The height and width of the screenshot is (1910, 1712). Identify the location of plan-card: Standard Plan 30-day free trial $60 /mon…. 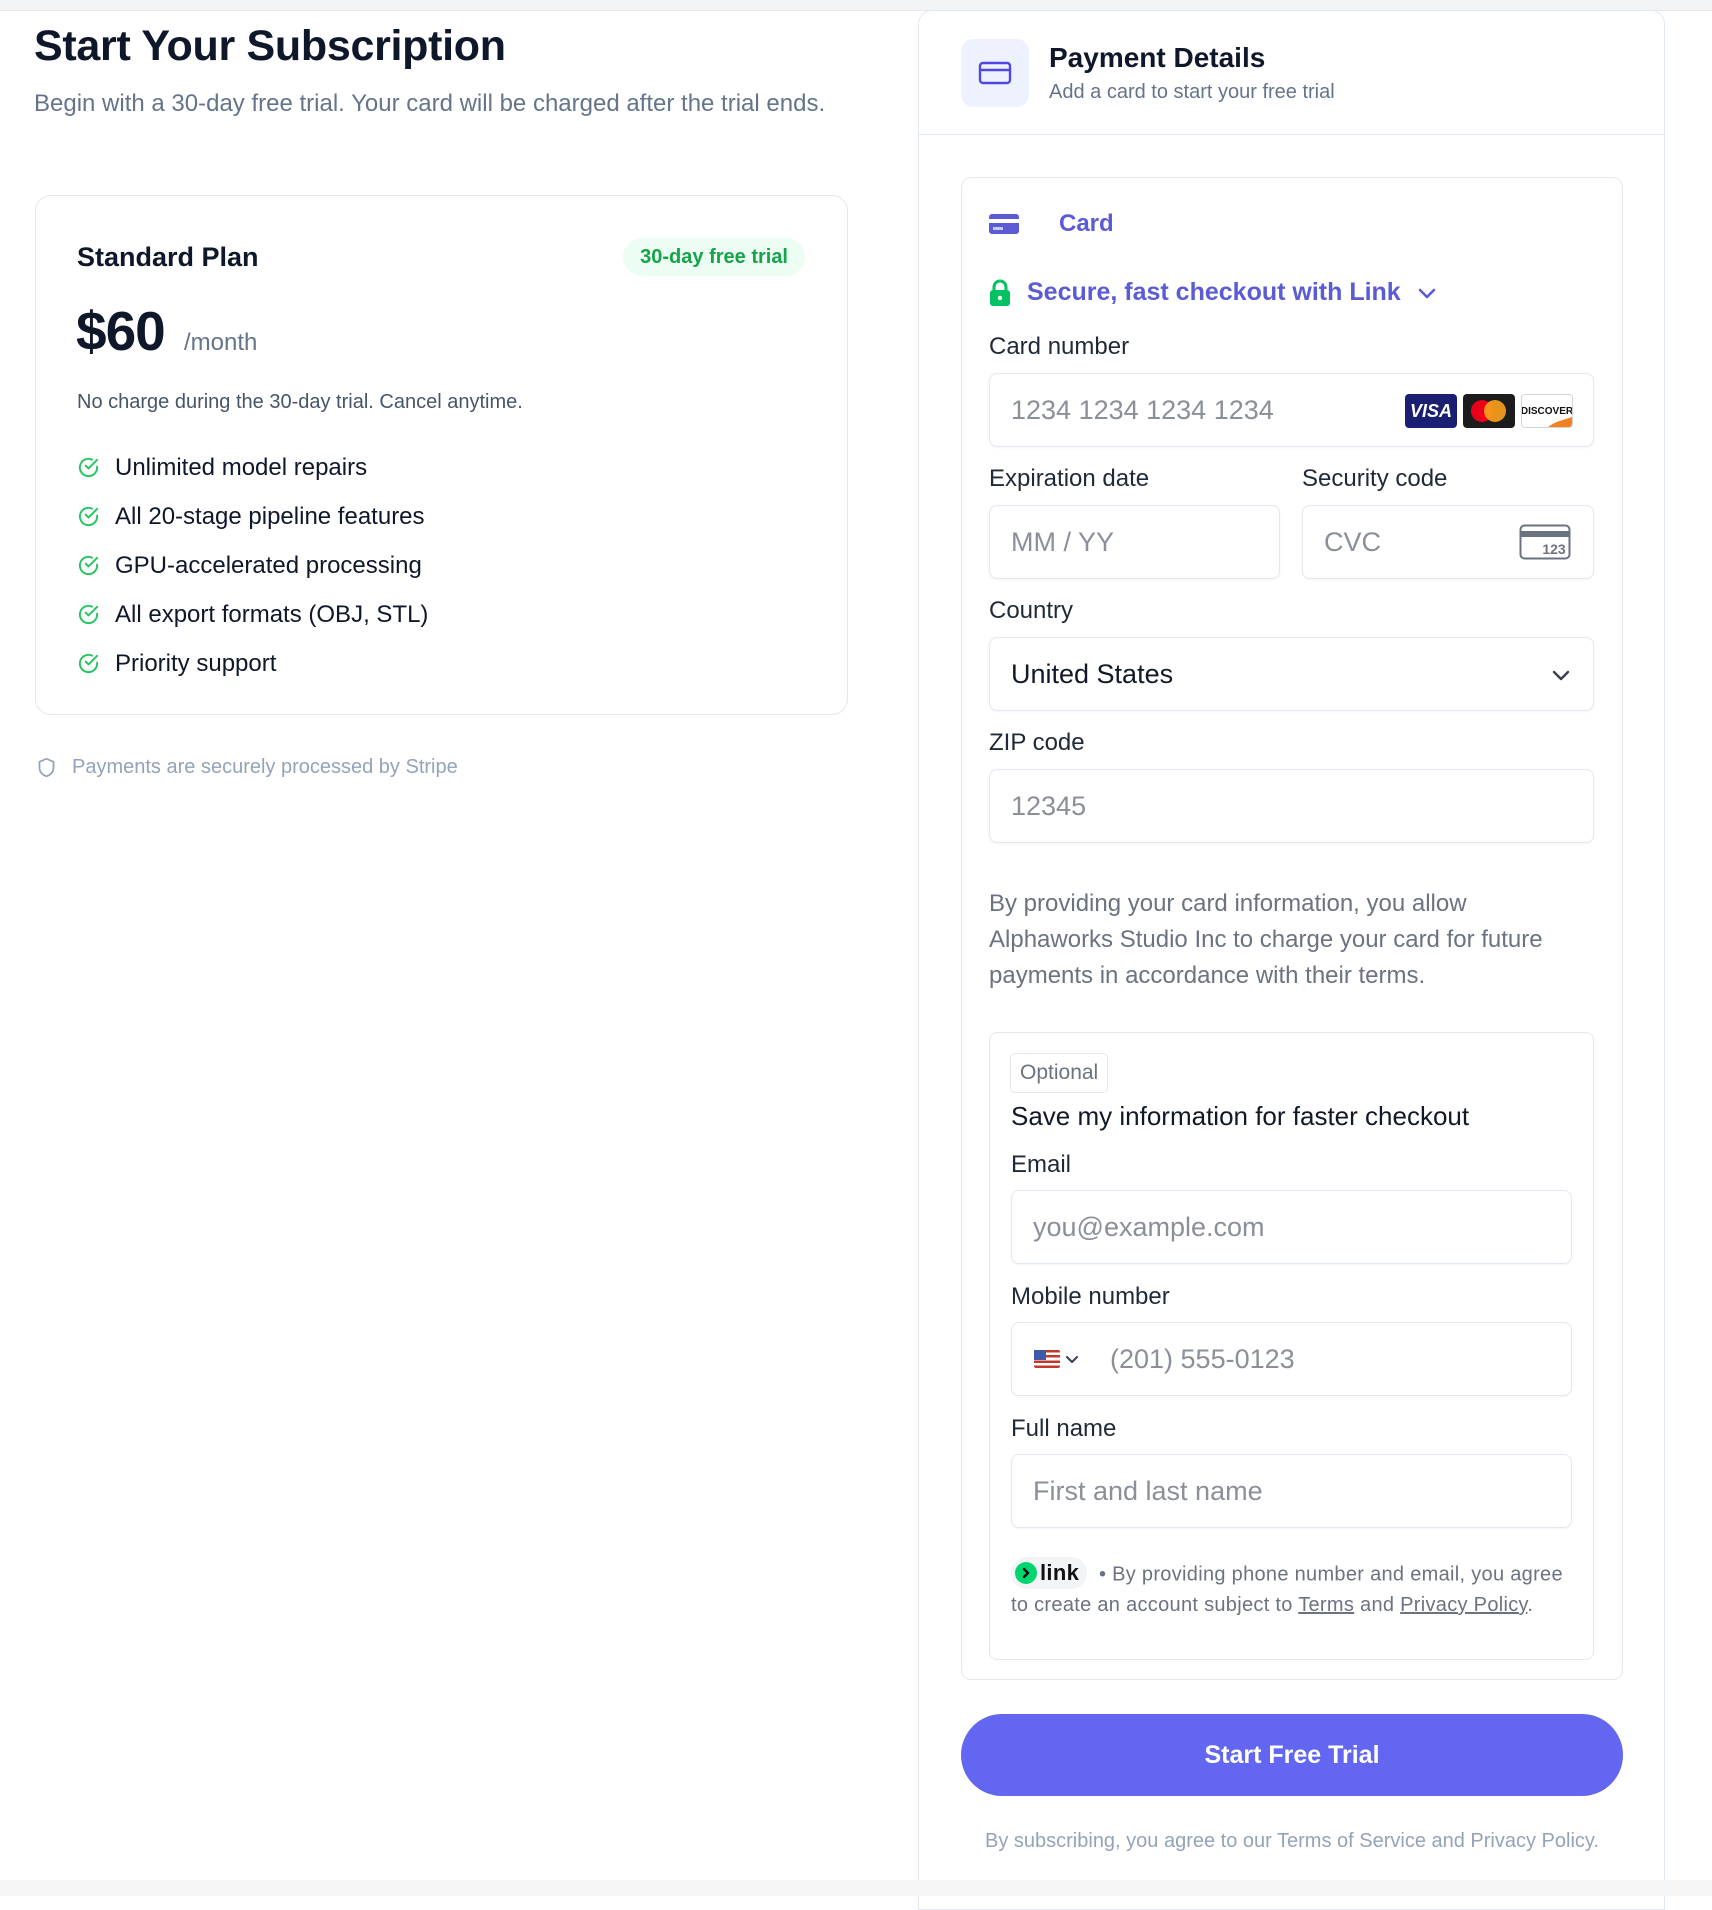
(441, 455).